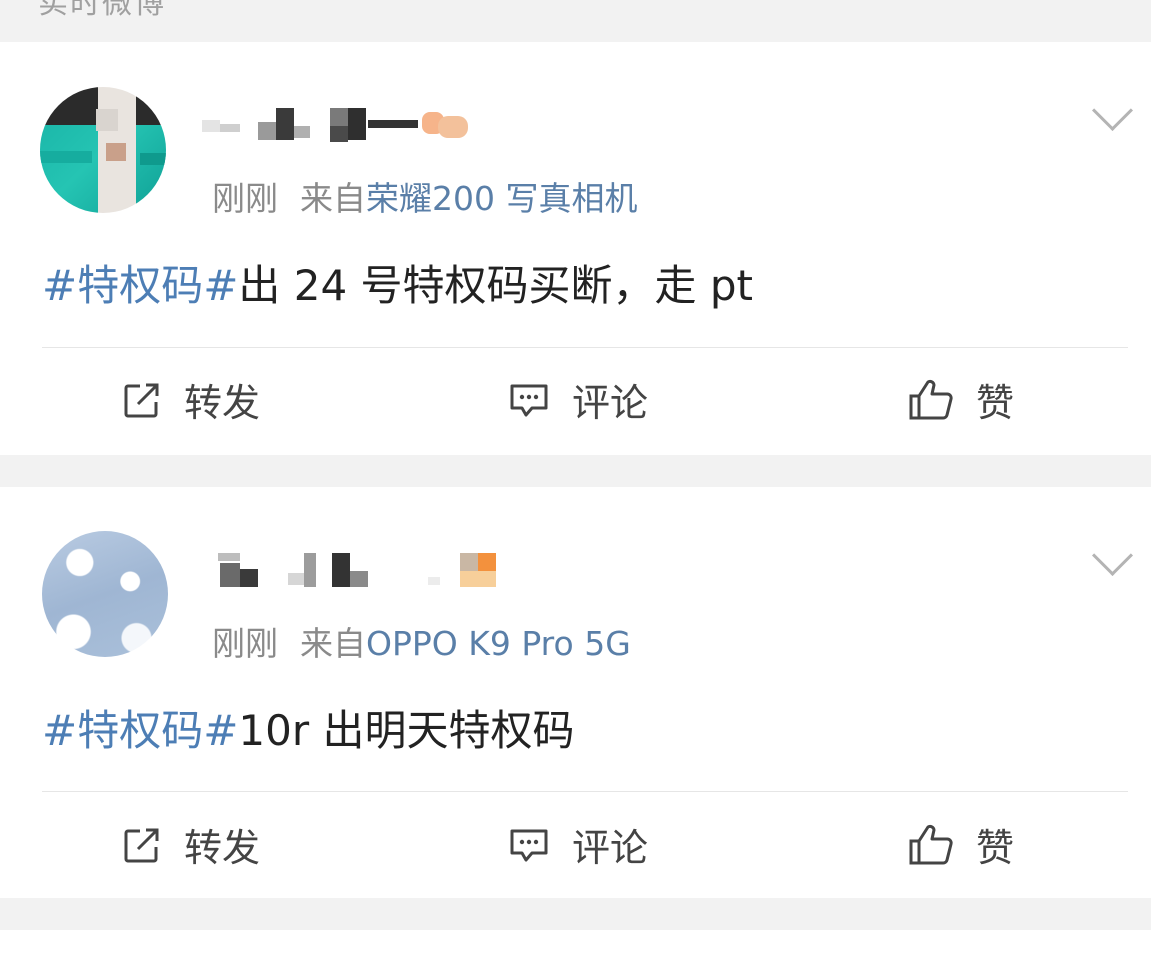 The image size is (1151, 959). I want to click on source-device: 荣耀200 写真相机, so click(501, 198).